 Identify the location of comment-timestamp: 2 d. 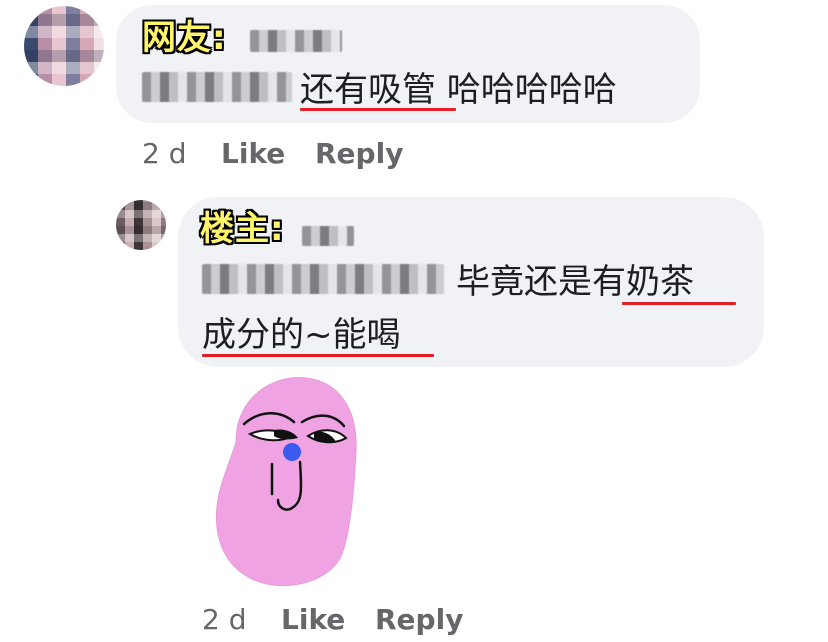
(164, 154).